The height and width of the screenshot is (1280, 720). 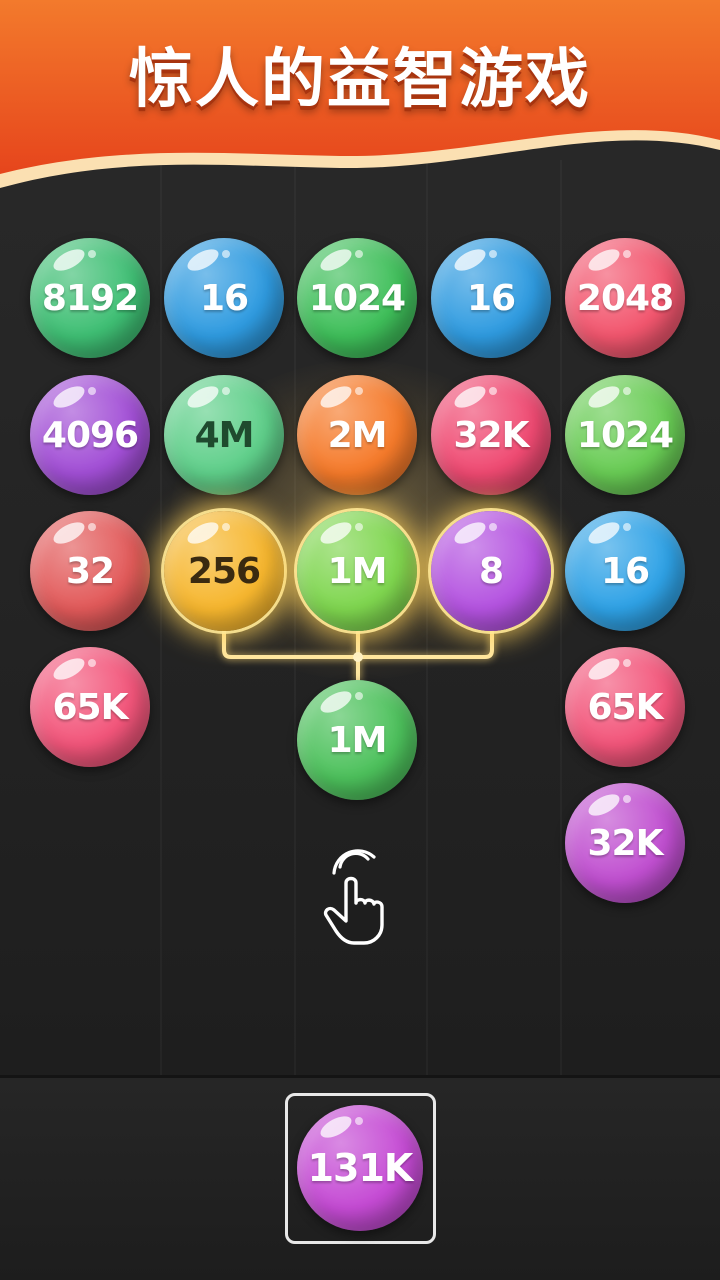 I want to click on ball-cell: 2M, so click(x=357, y=435).